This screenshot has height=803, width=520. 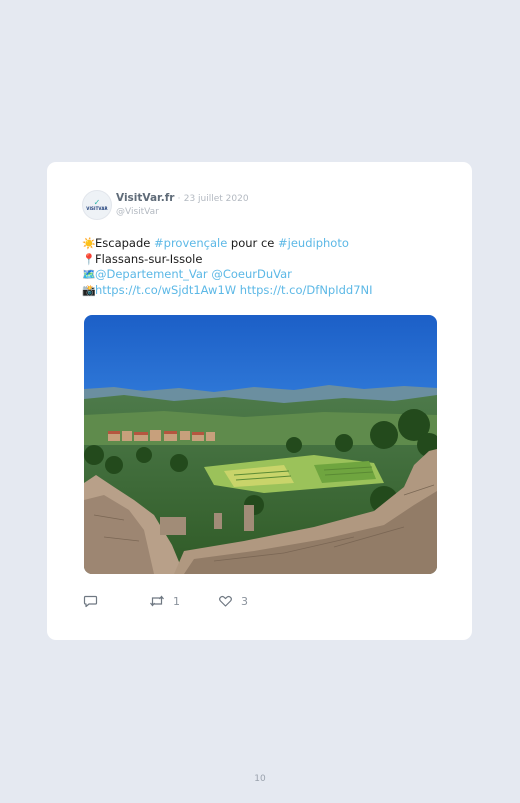 What do you see at coordinates (90, 601) in the screenshot?
I see `reply-icon` at bounding box center [90, 601].